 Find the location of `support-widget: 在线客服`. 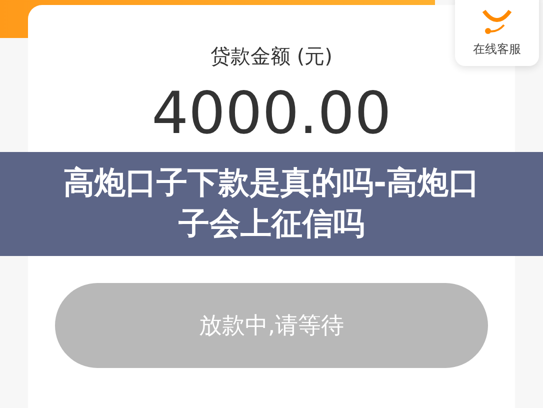

support-widget: 在线客服 is located at coordinates (497, 33).